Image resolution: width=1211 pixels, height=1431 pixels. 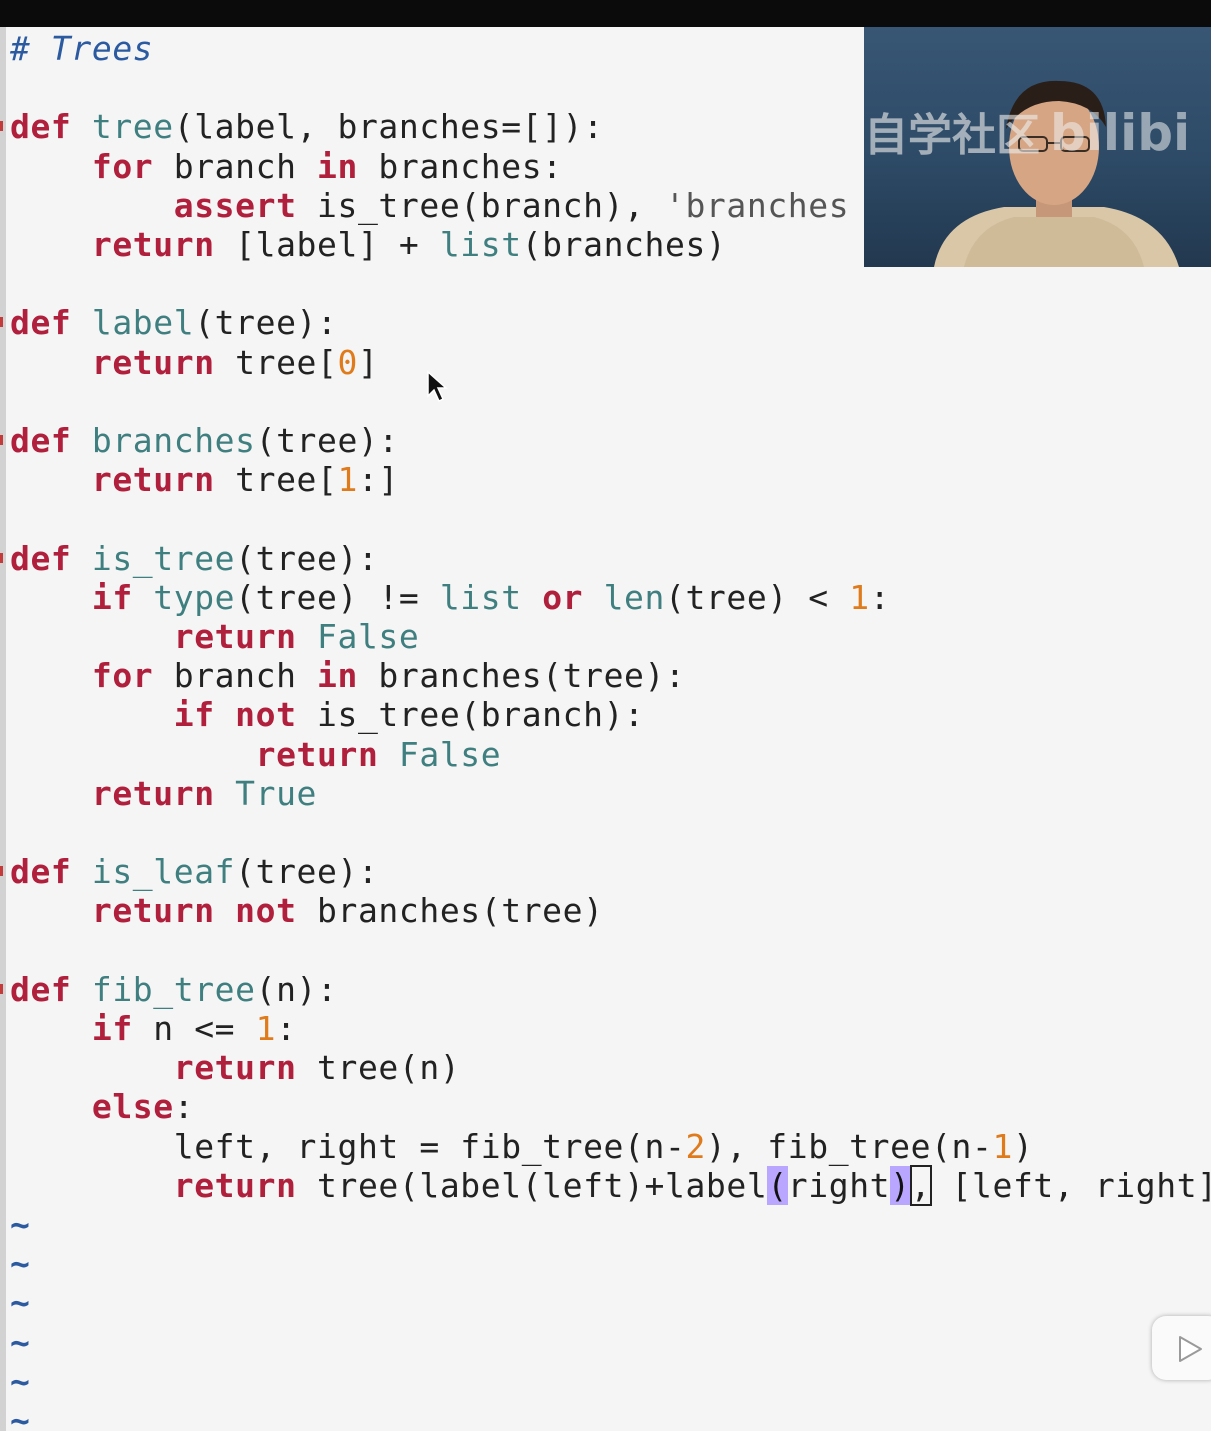 I want to click on code-token: (branches), so click(x=624, y=244).